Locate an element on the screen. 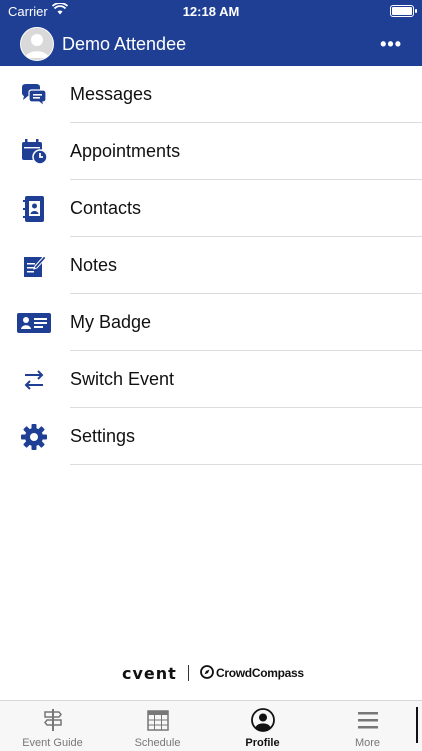 The image size is (422, 751). tab-schedule: Schedule is located at coordinates (157, 726).